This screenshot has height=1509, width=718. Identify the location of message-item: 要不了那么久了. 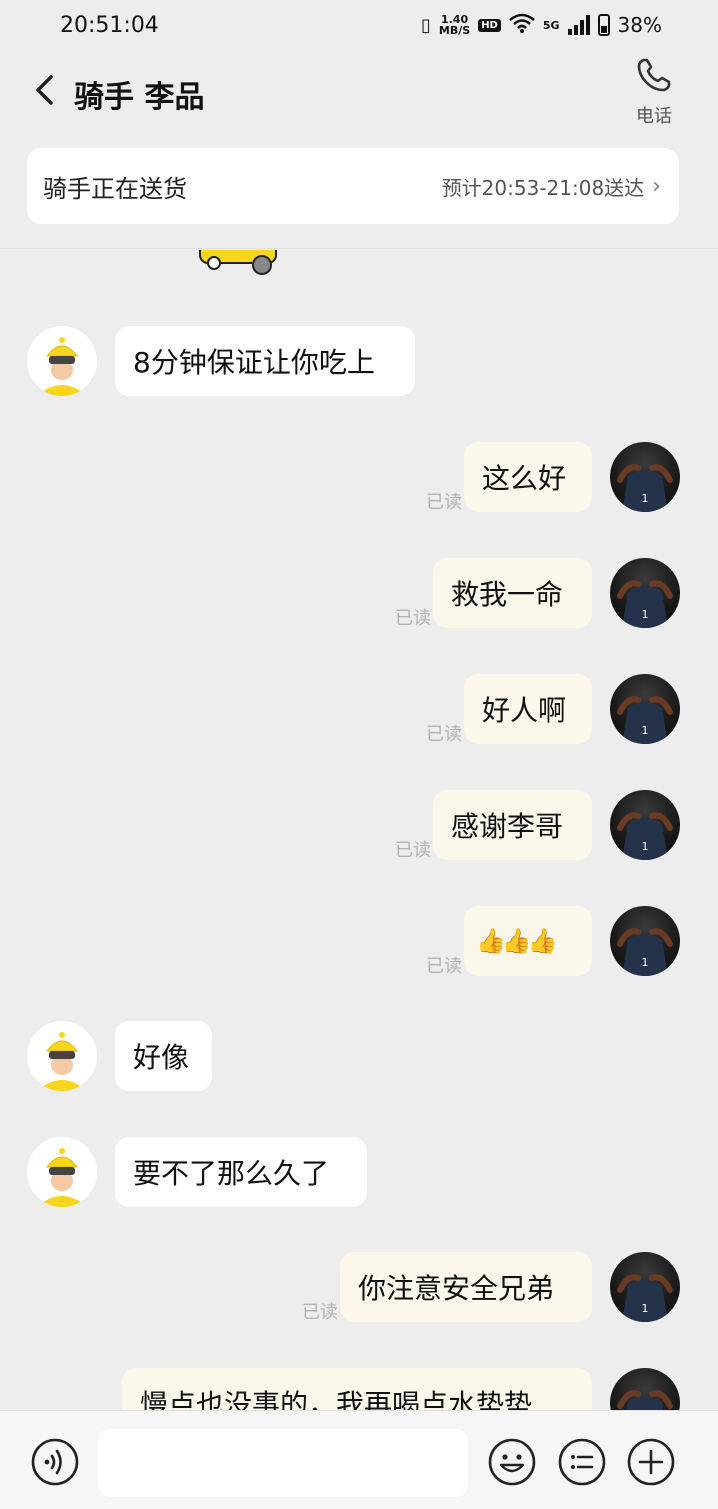
(359, 1172).